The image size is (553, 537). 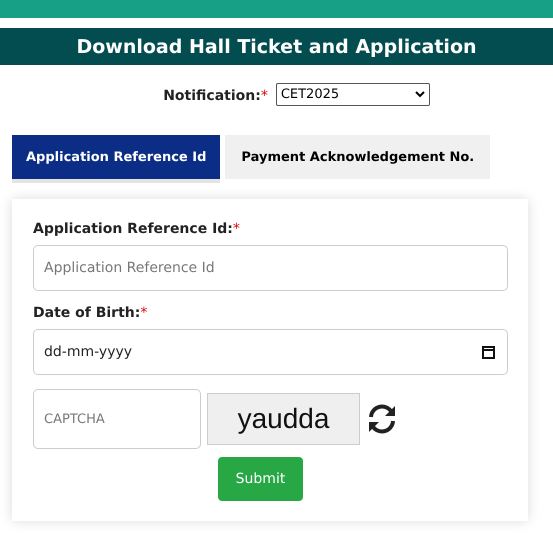 What do you see at coordinates (116, 159) in the screenshot?
I see `tab: Application Reference Id` at bounding box center [116, 159].